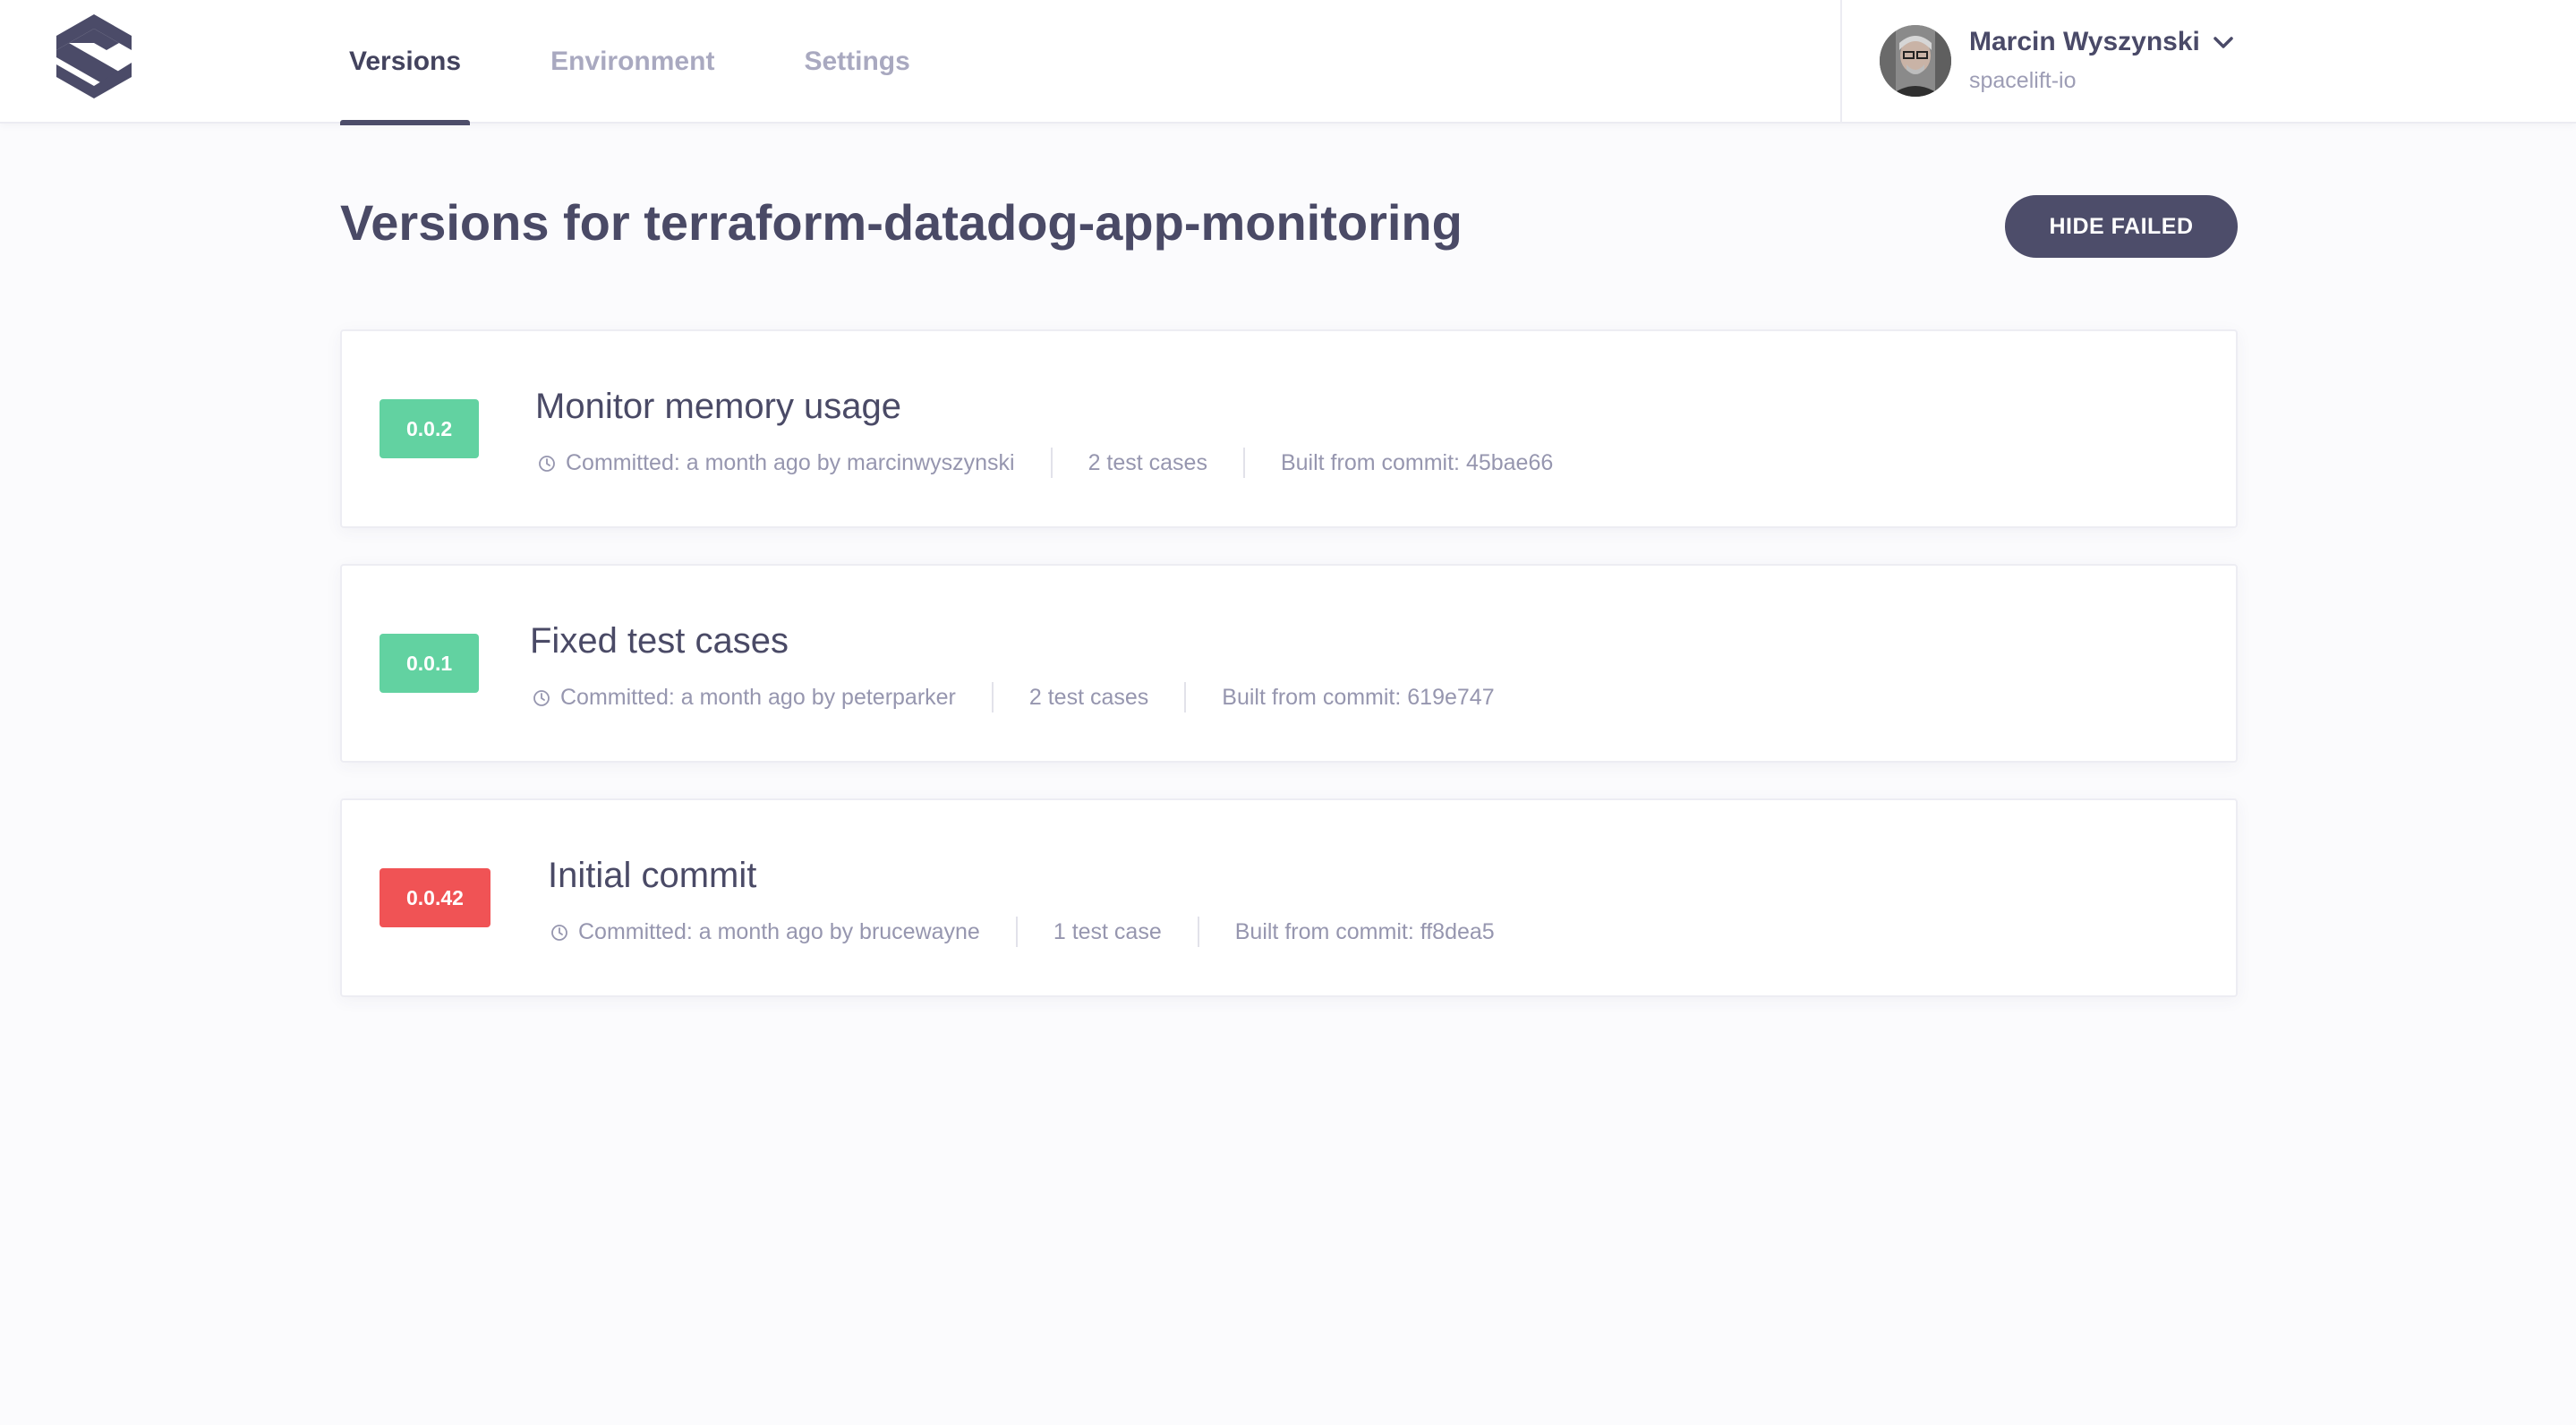  I want to click on user-name: Marcin Wyszynski, so click(2084, 42).